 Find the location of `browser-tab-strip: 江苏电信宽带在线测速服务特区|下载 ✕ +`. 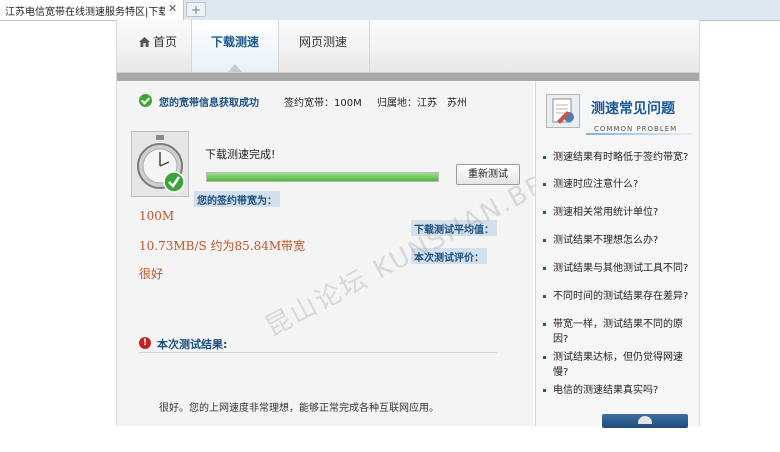

browser-tab-strip: 江苏电信宽带在线测速服务特区|下载 ✕ + is located at coordinates (390, 10).